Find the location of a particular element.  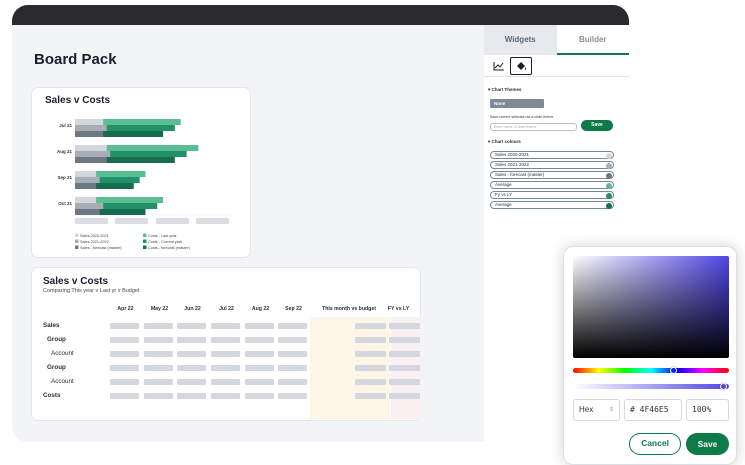

save-theme-button: Save is located at coordinates (597, 125).